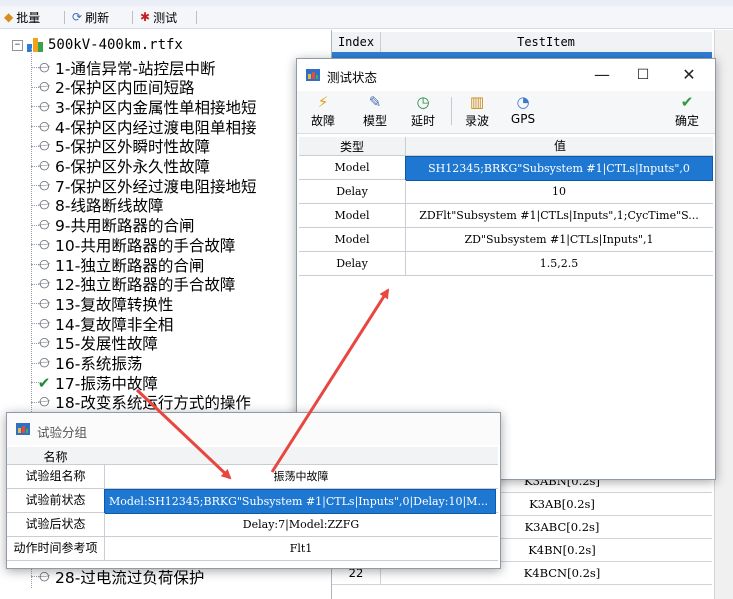 This screenshot has height=599, width=733. What do you see at coordinates (687, 102) in the screenshot?
I see `checkmark-icon: ✔` at bounding box center [687, 102].